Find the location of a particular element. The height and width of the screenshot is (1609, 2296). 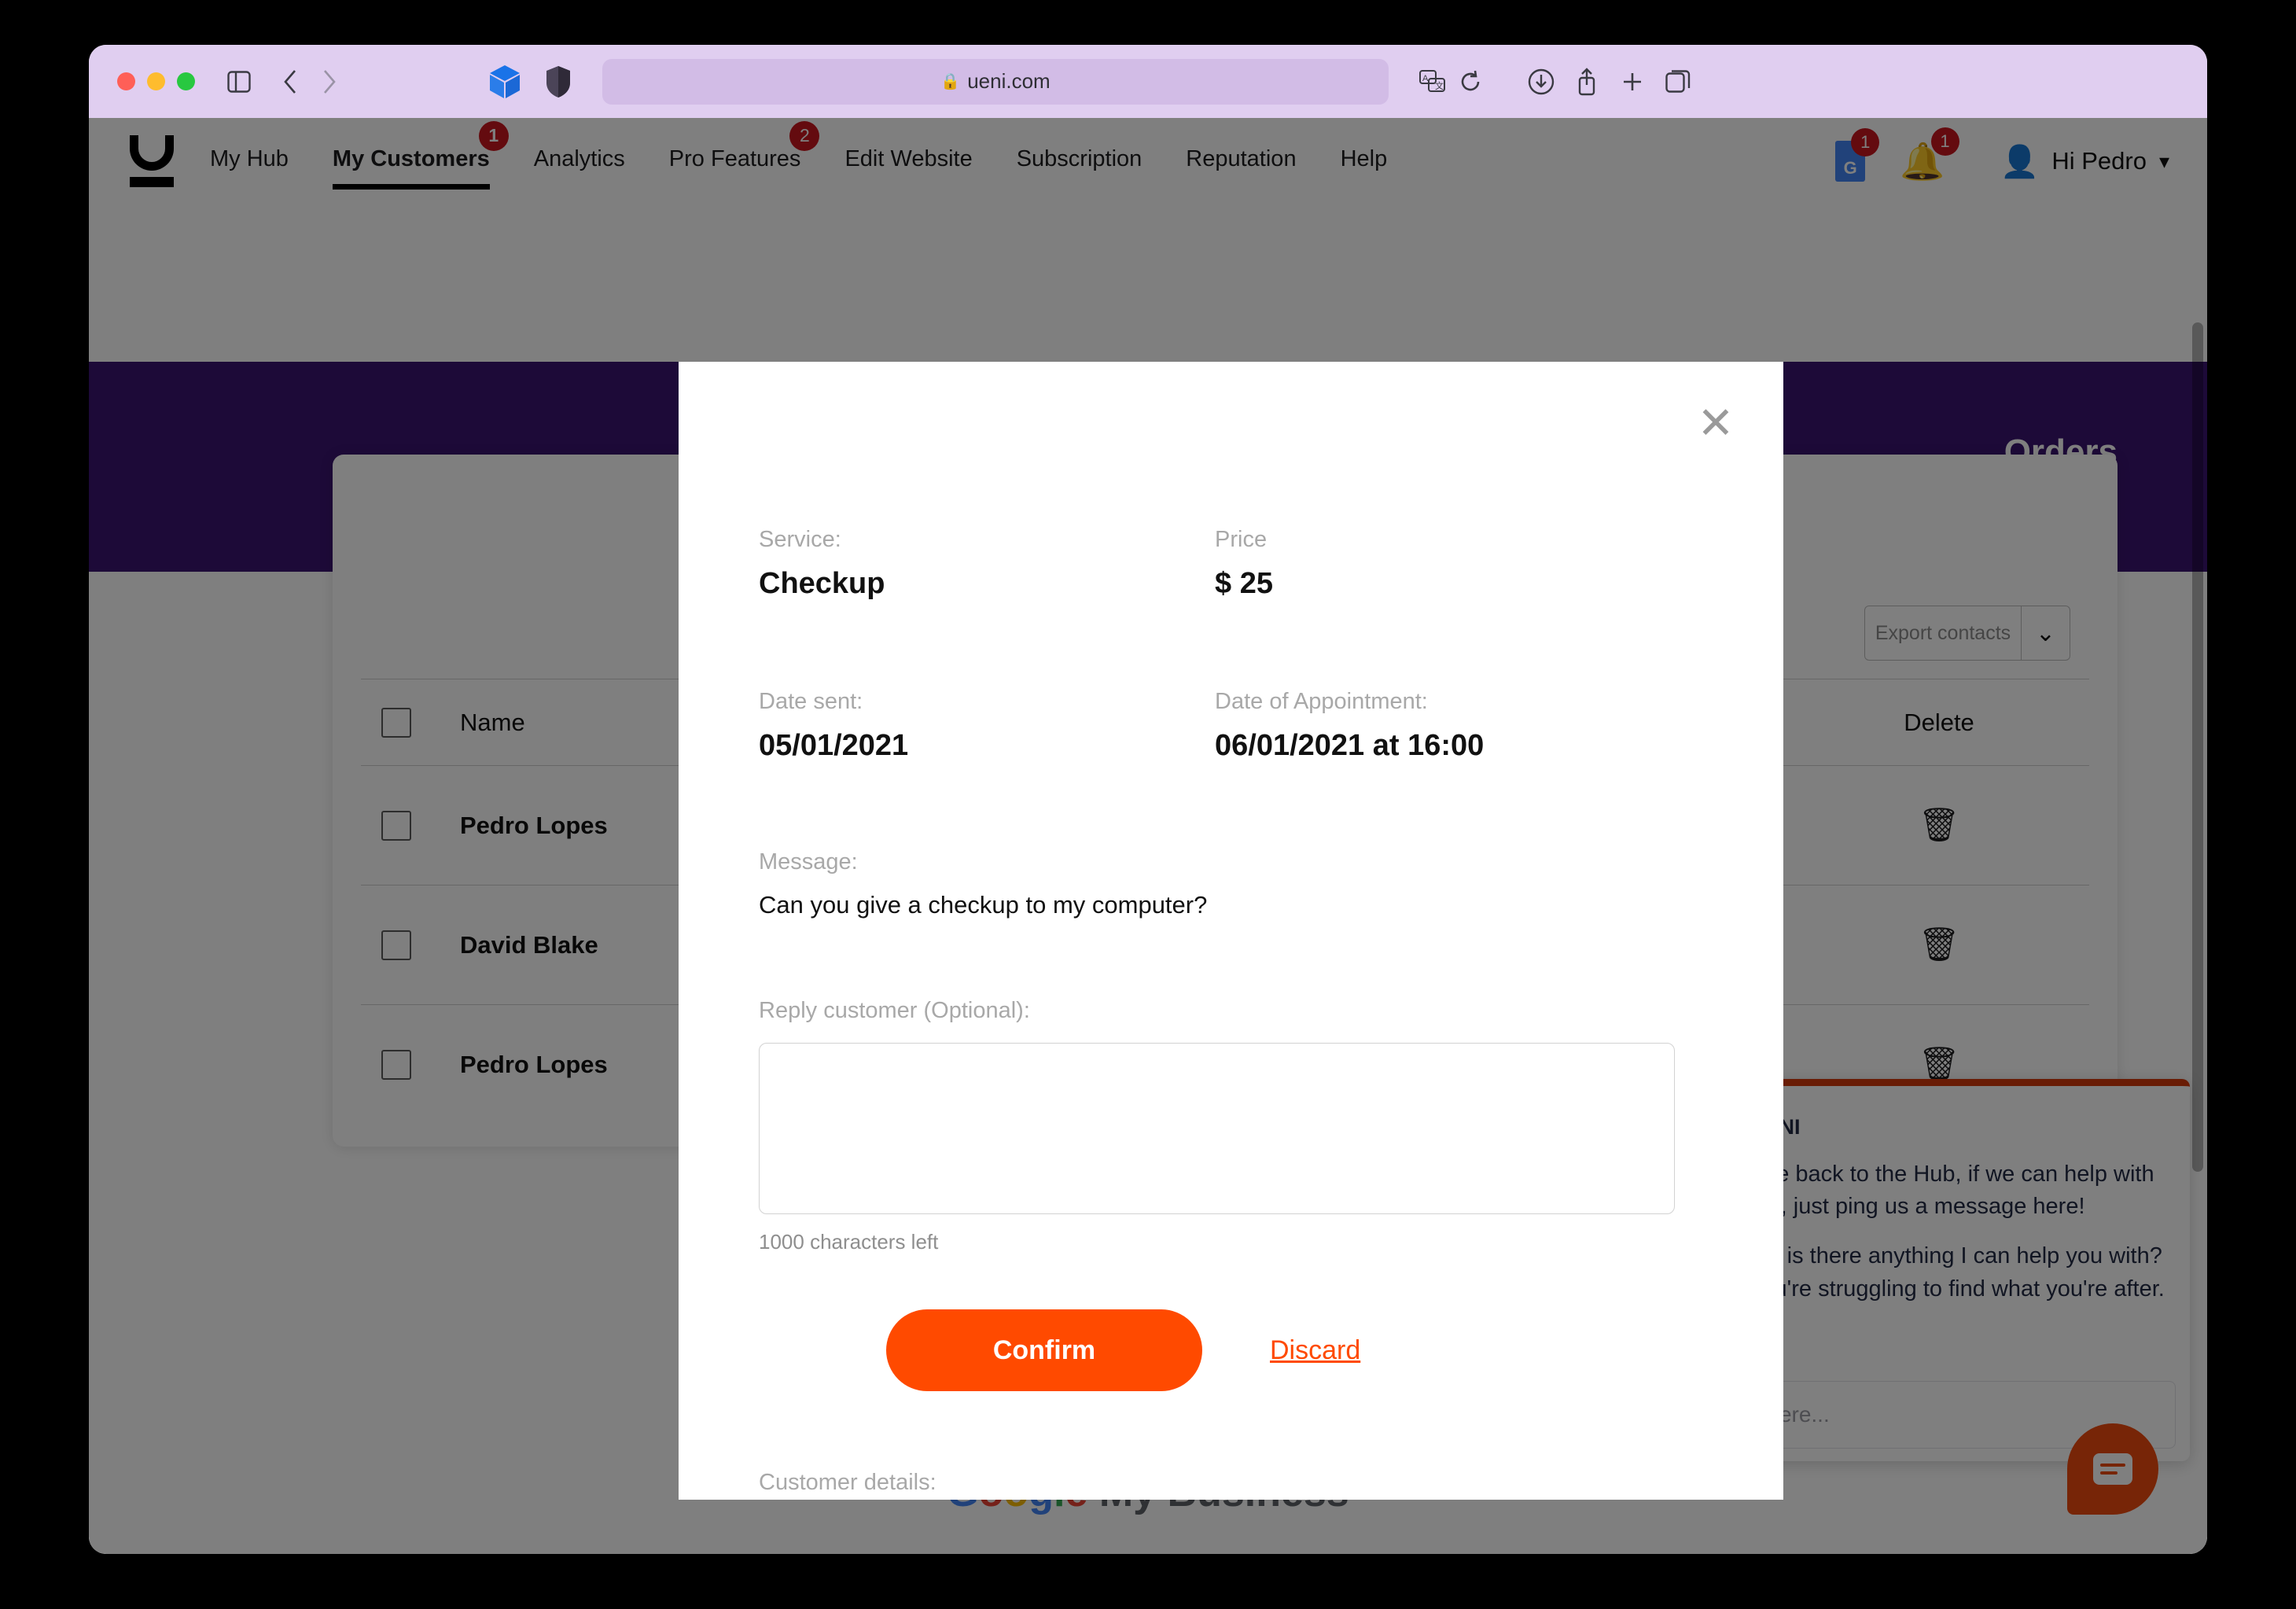

shield-icon is located at coordinates (558, 81).